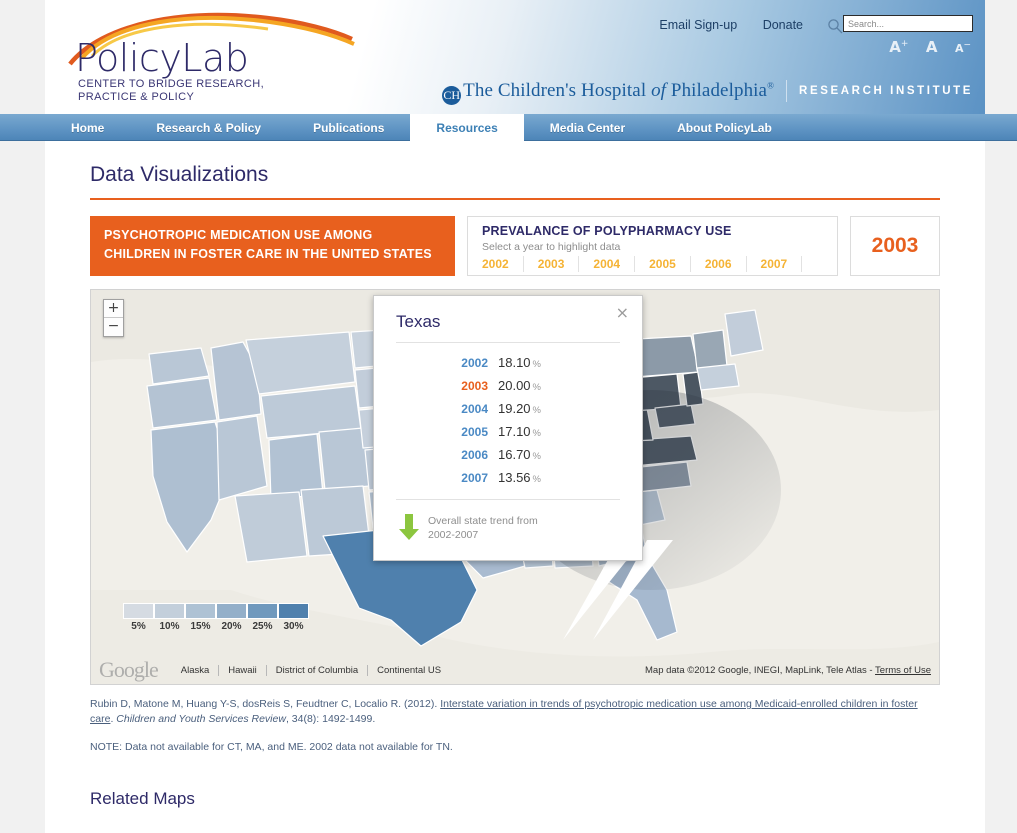 This screenshot has width=1017, height=833. I want to click on map-zoom-control: + −, so click(113, 318).